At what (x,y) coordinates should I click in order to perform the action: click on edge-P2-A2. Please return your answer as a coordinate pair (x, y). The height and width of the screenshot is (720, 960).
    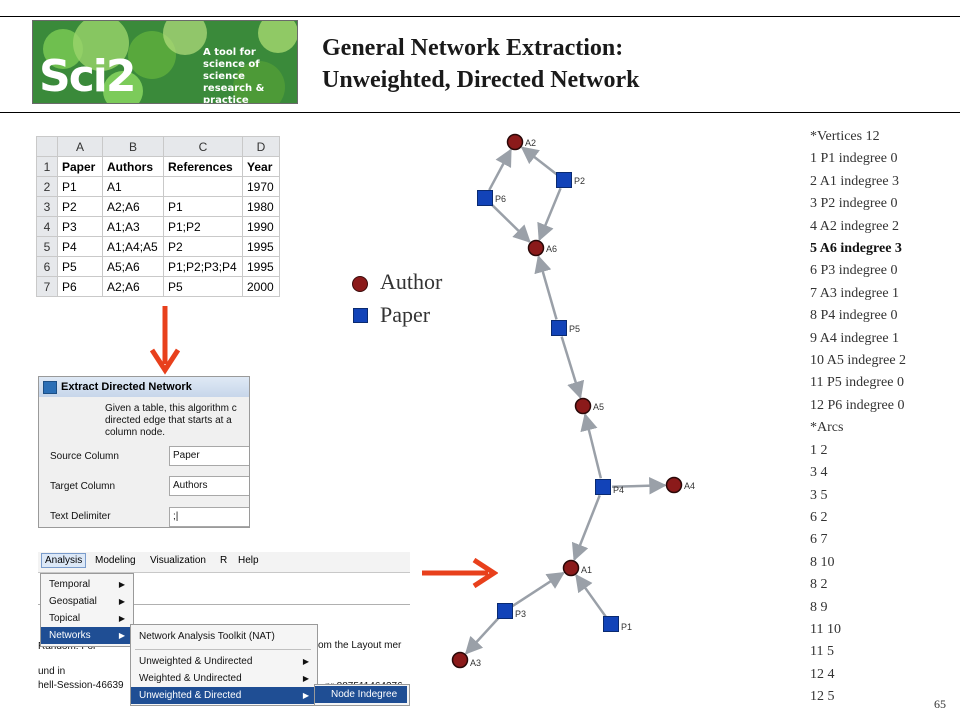
    Looking at the image, I should click on (539, 161).